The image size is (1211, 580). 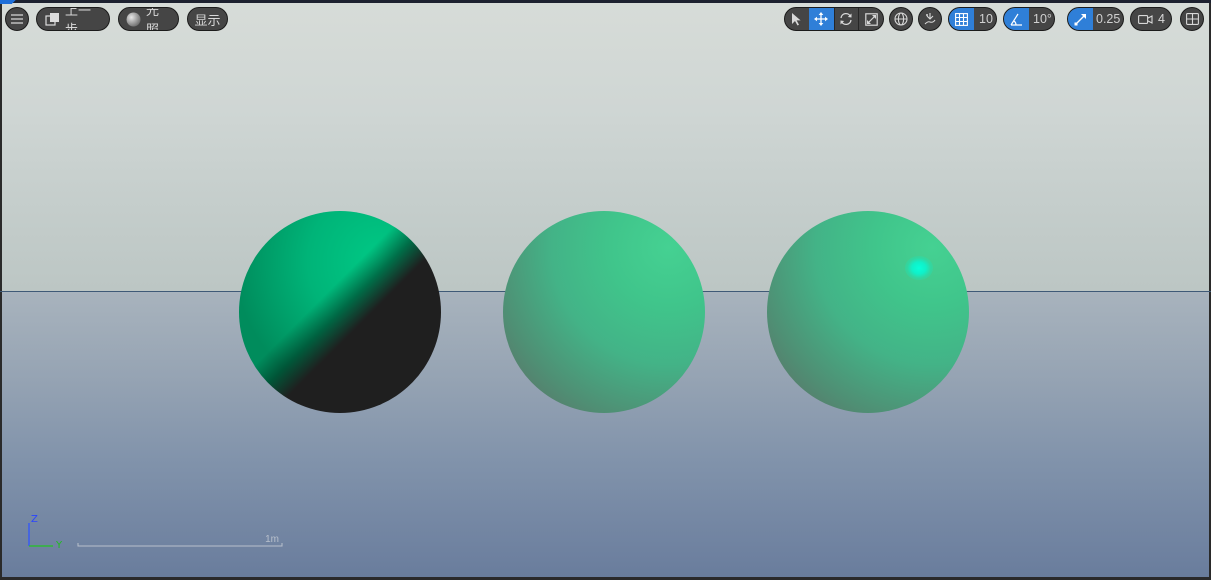 I want to click on scale-bar: 1m, so click(x=180, y=541).